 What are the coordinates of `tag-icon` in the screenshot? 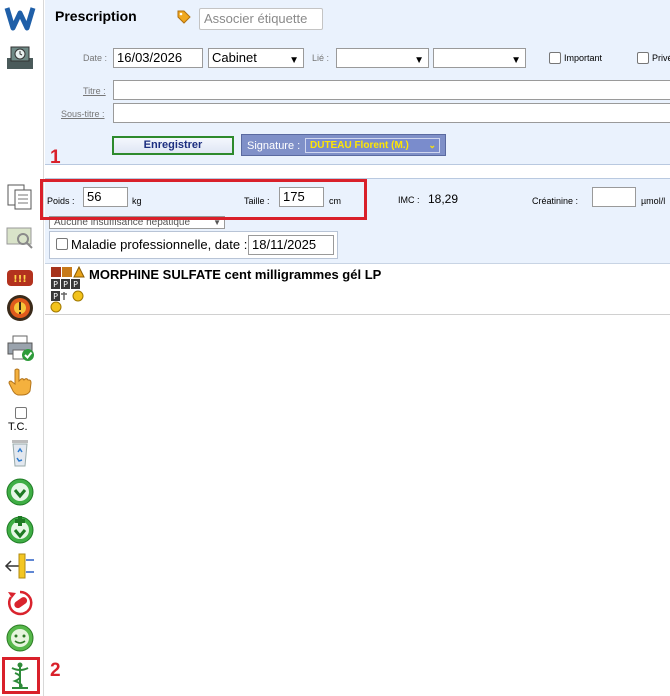 It's located at (184, 18).